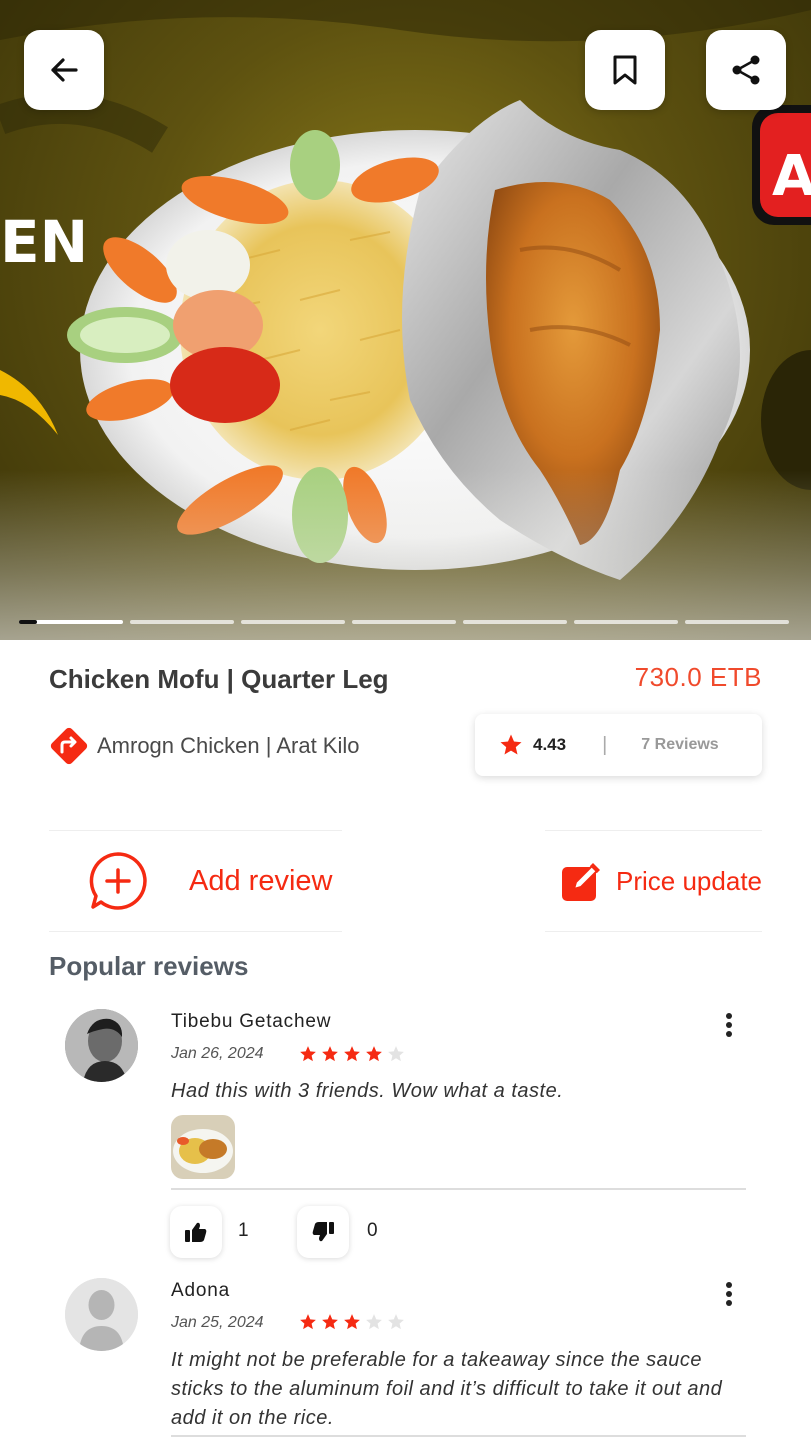  I want to click on share-icon, so click(746, 70).